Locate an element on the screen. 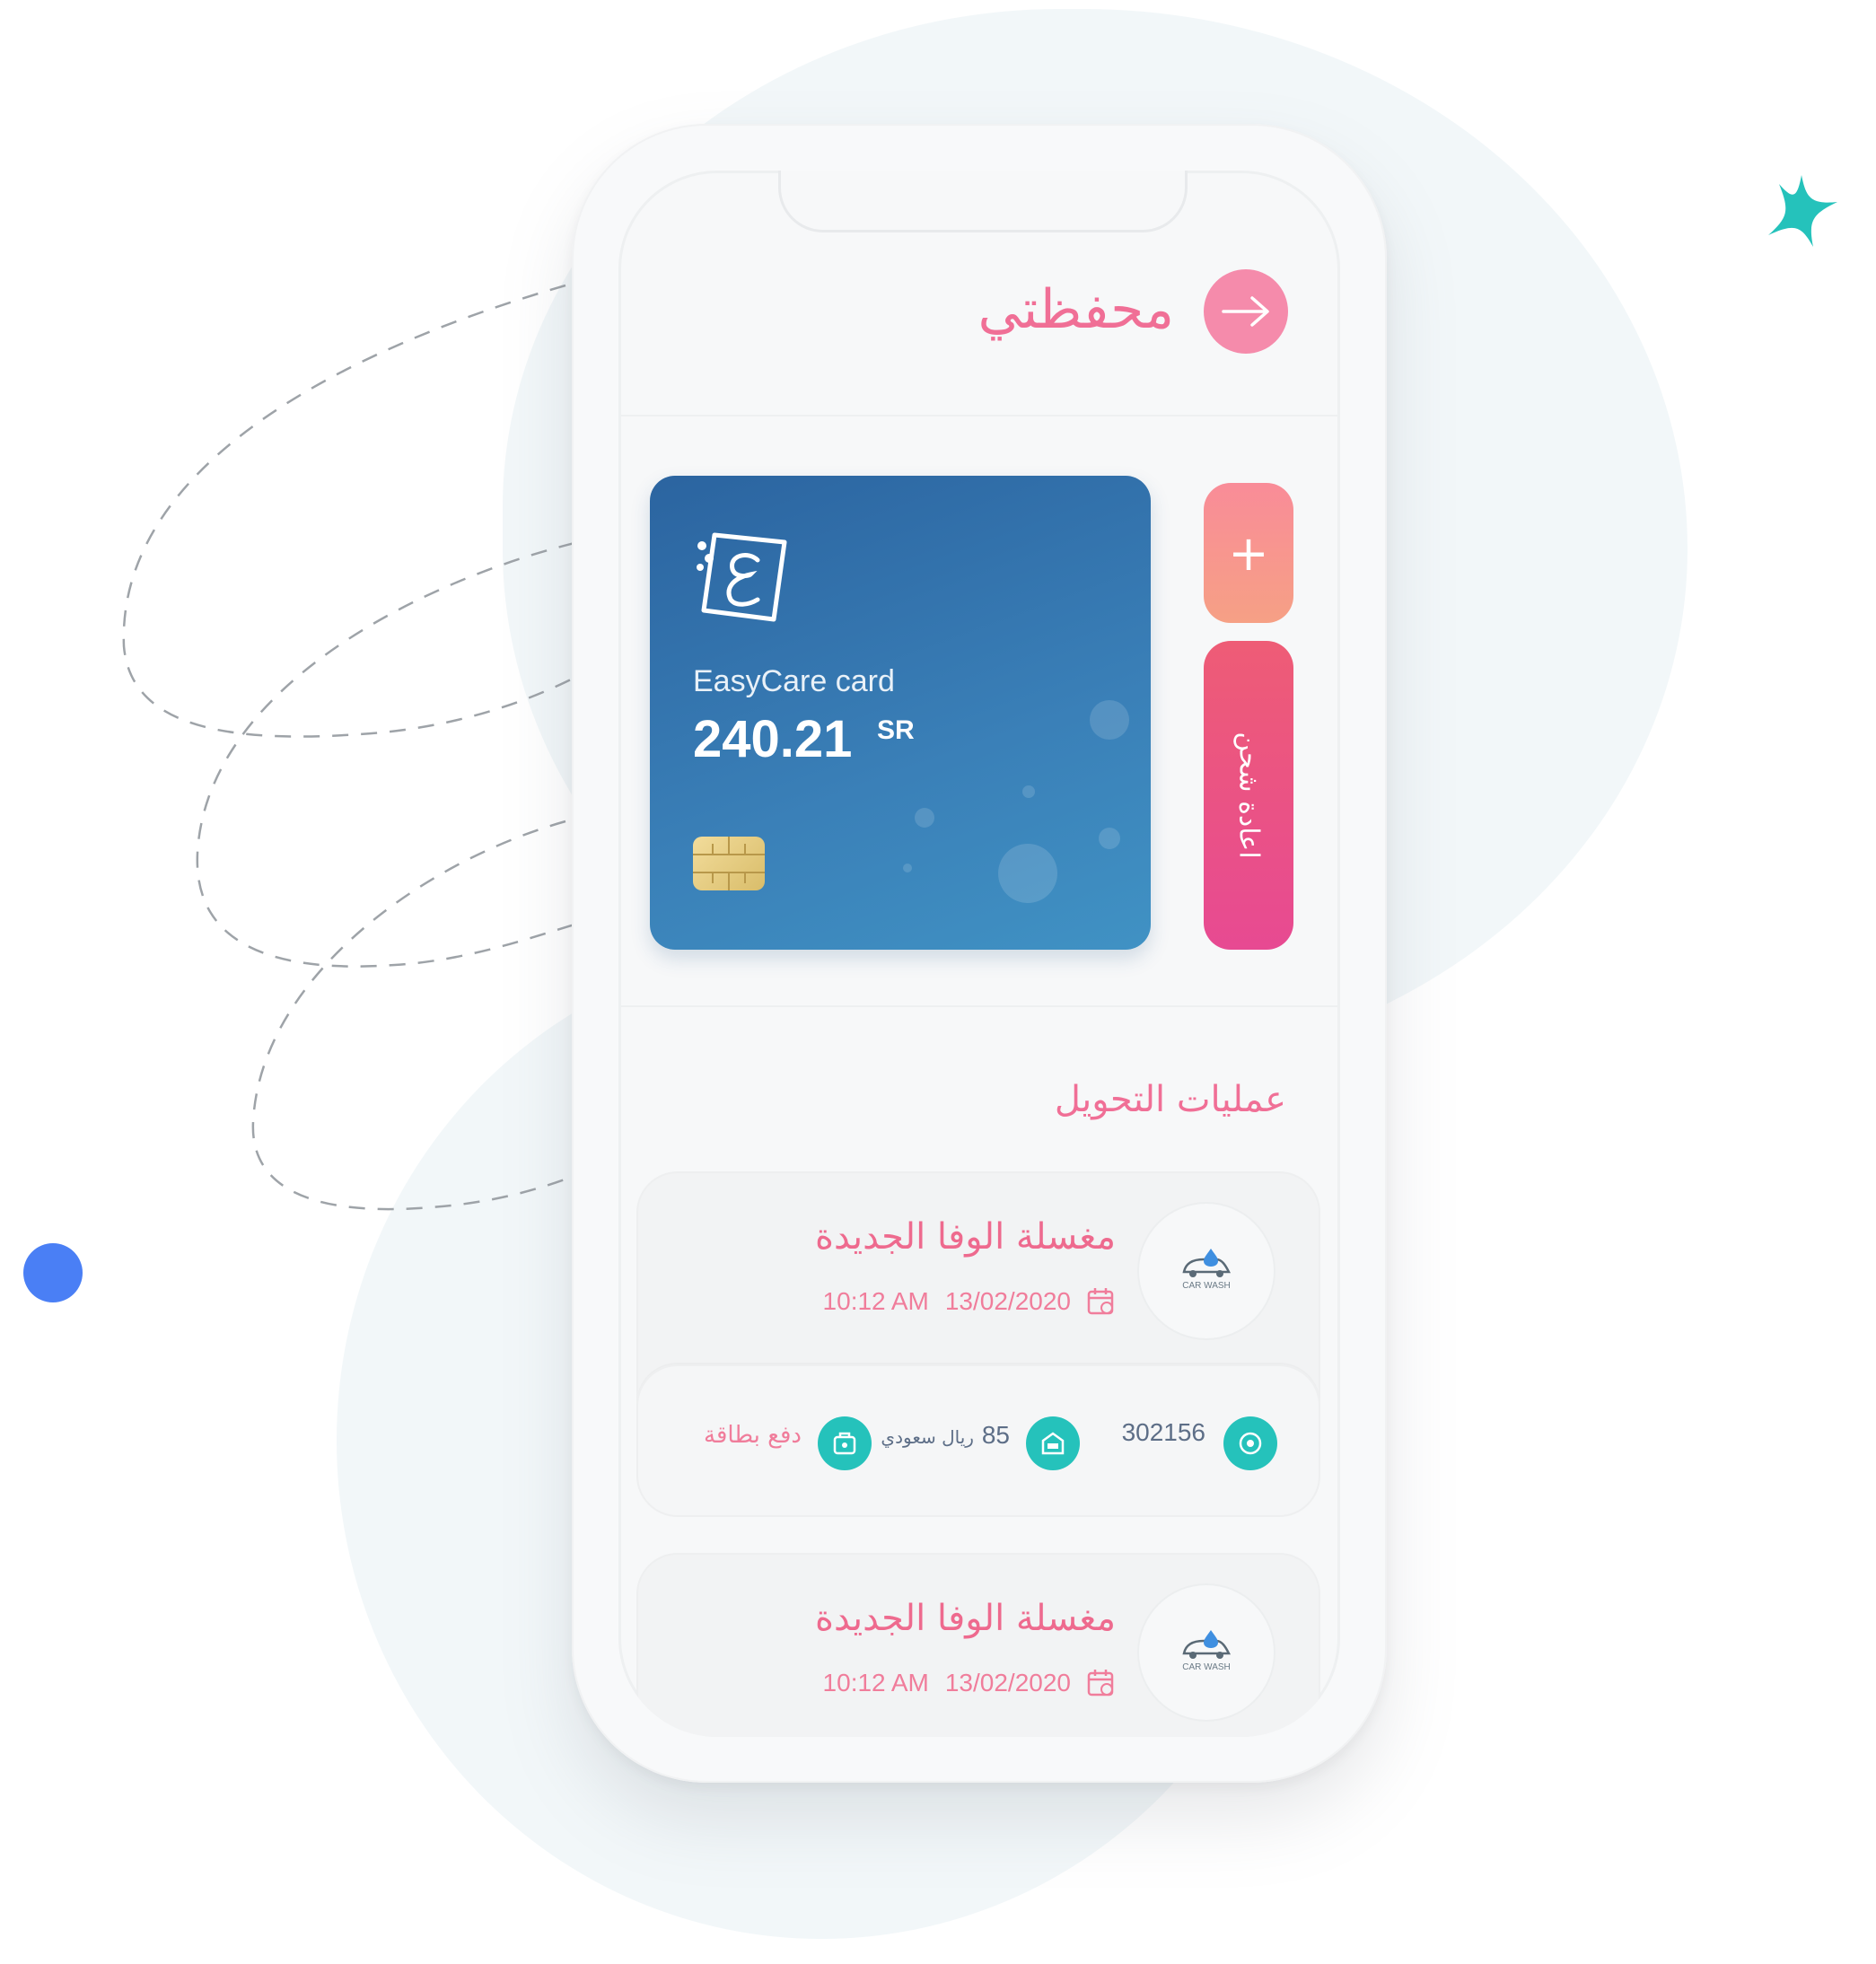  page-title: محفظتي is located at coordinates (1075, 309).